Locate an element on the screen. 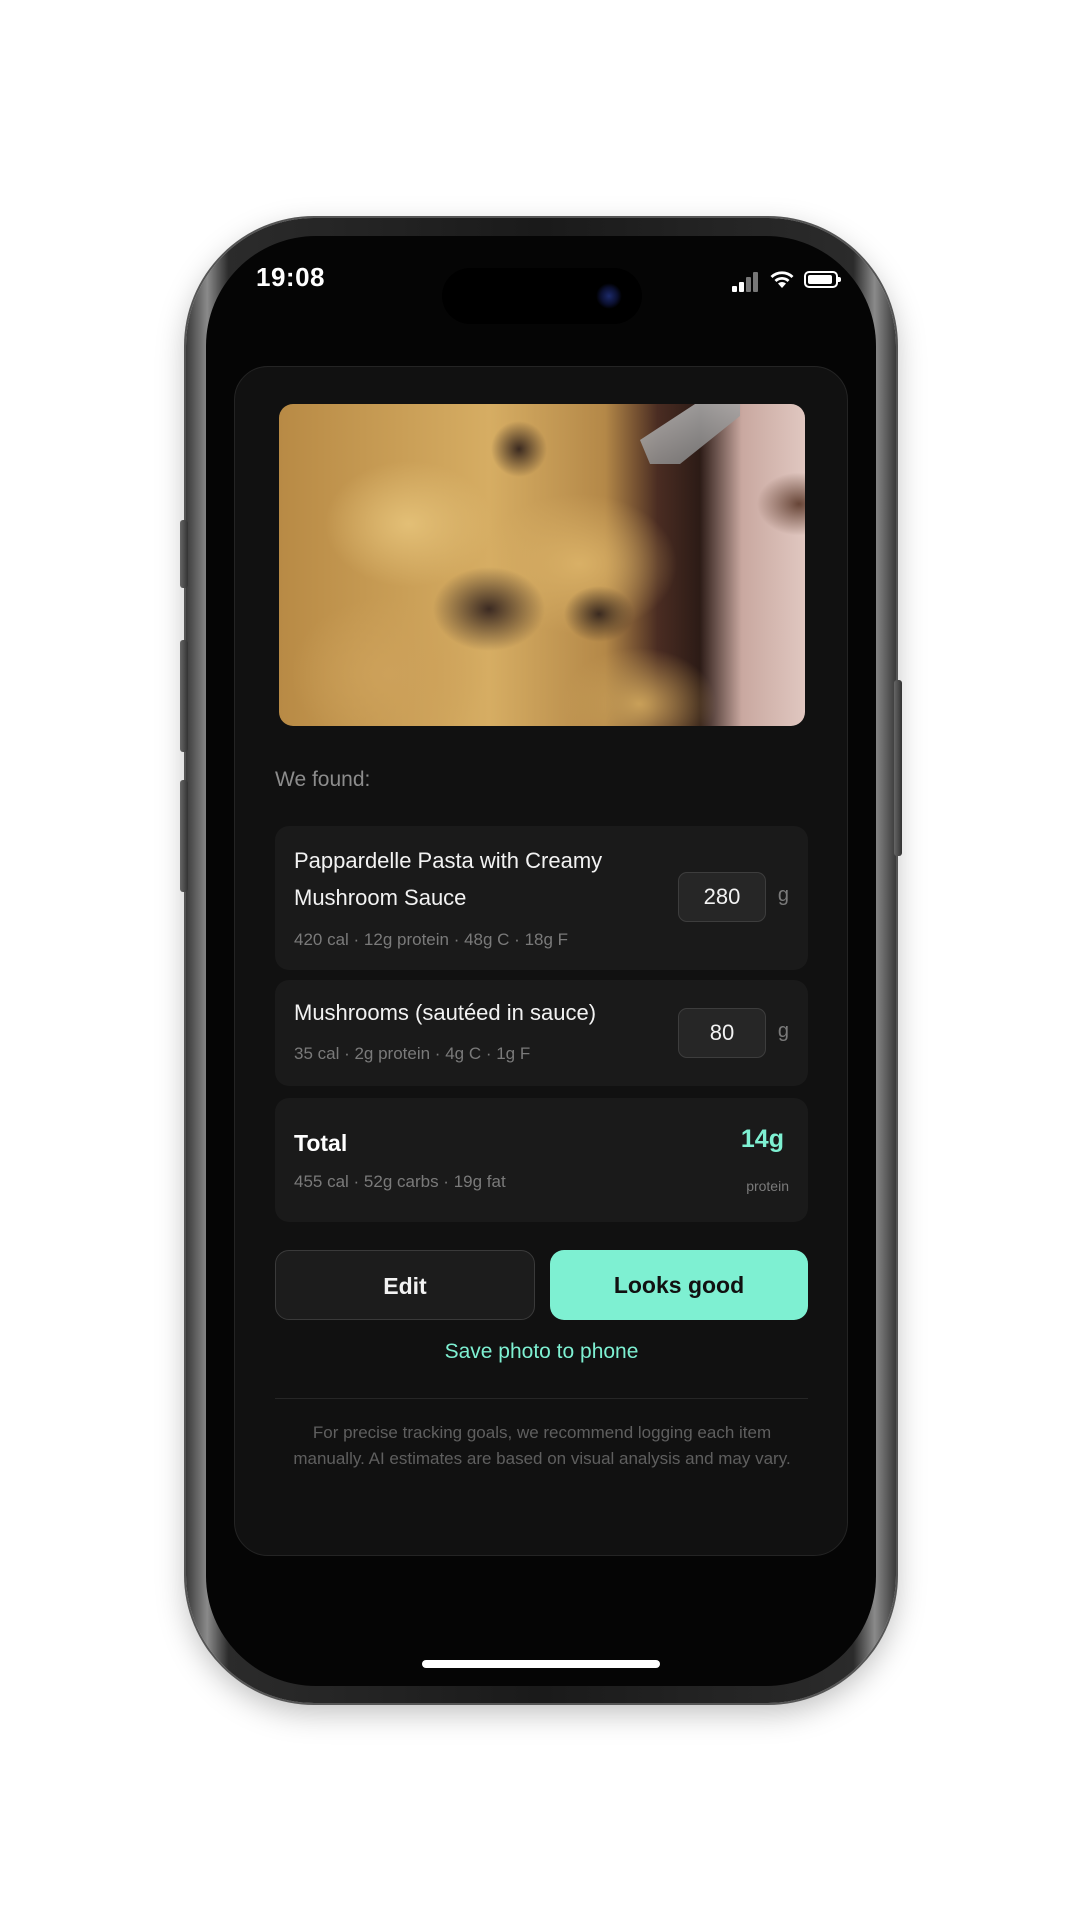 The image size is (1080, 1920). food-item-name: Mushrooms (sautéed in sauce) is located at coordinates (445, 1012).